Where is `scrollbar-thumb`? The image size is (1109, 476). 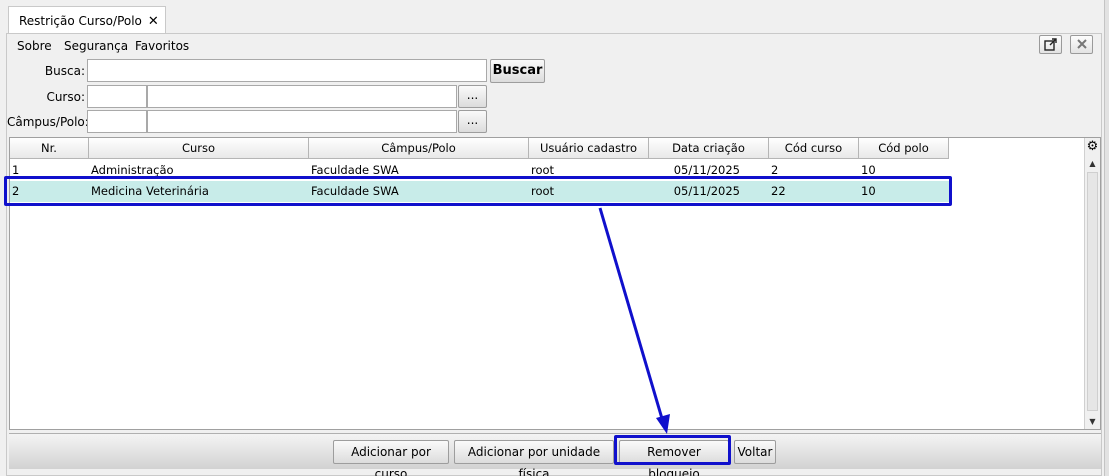
scrollbar-thumb is located at coordinates (1092, 291).